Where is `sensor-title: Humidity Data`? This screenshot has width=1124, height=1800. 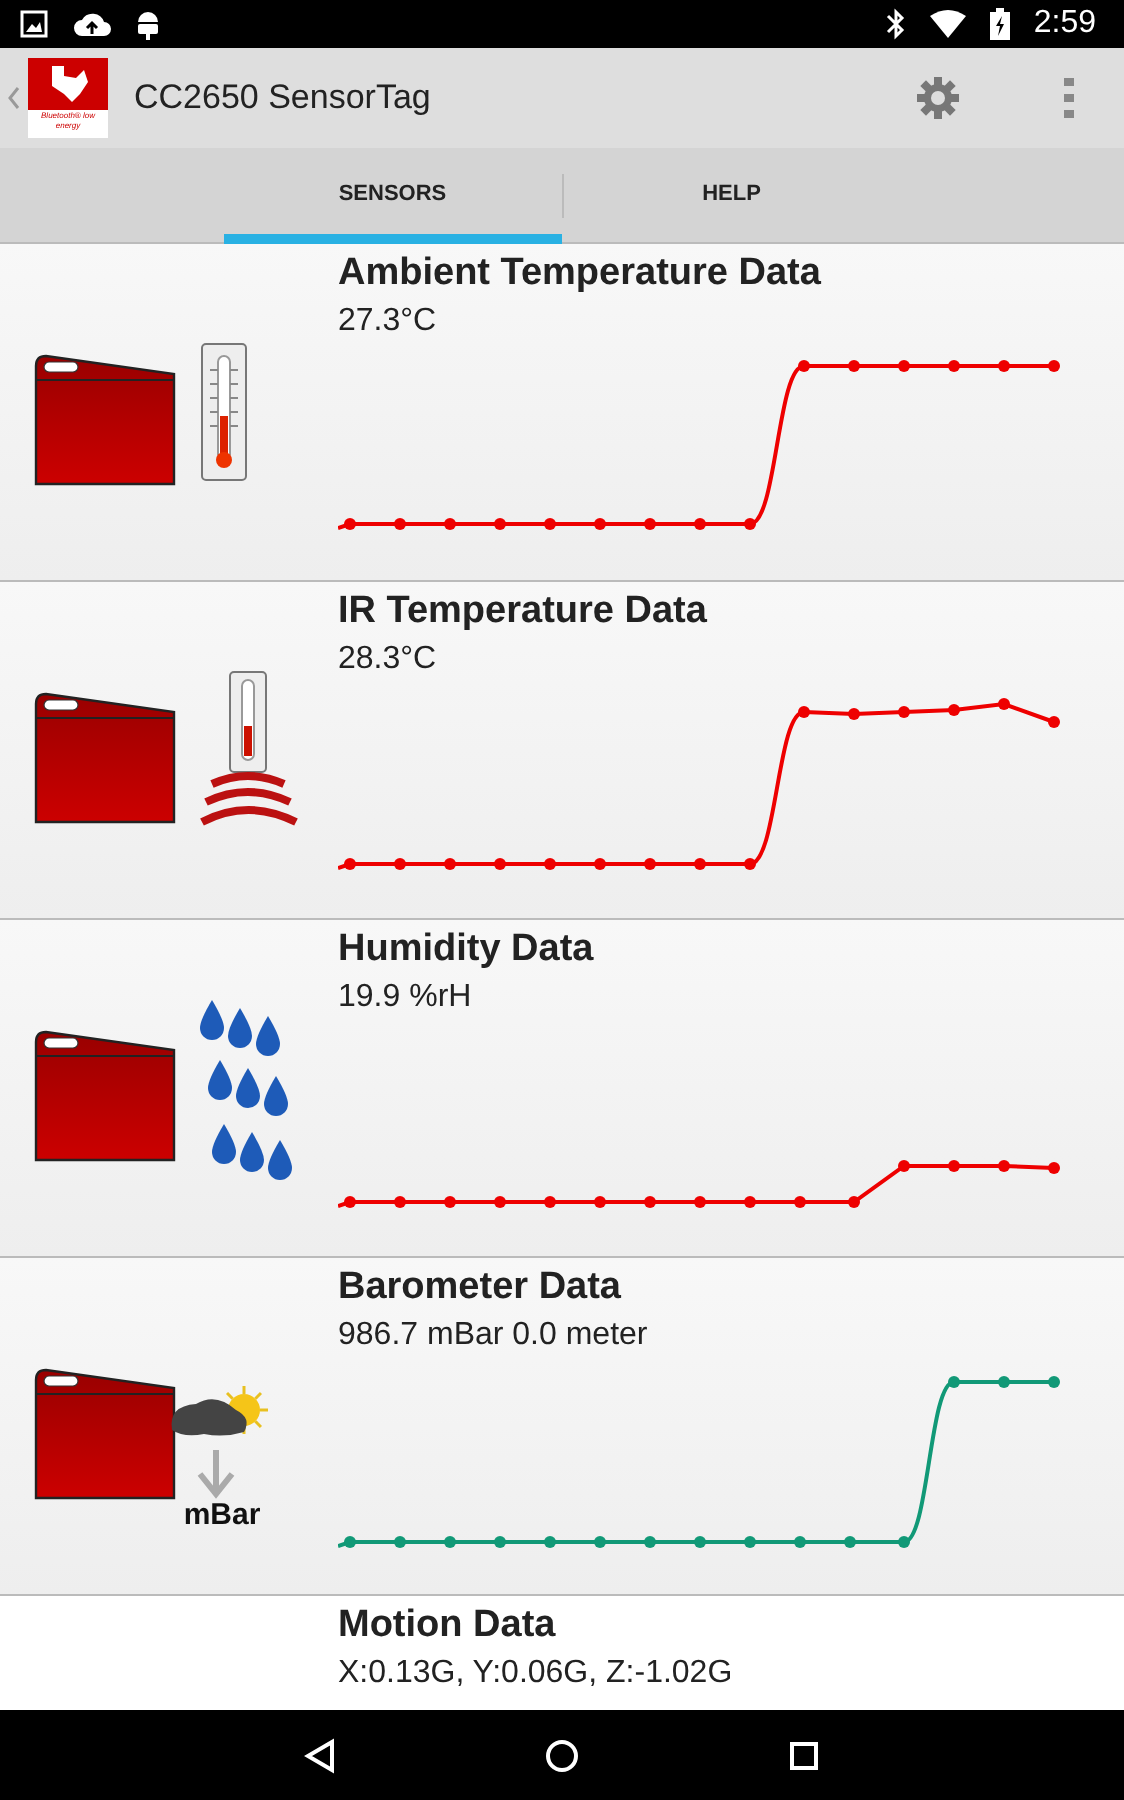
sensor-title: Humidity Data is located at coordinates (467, 950).